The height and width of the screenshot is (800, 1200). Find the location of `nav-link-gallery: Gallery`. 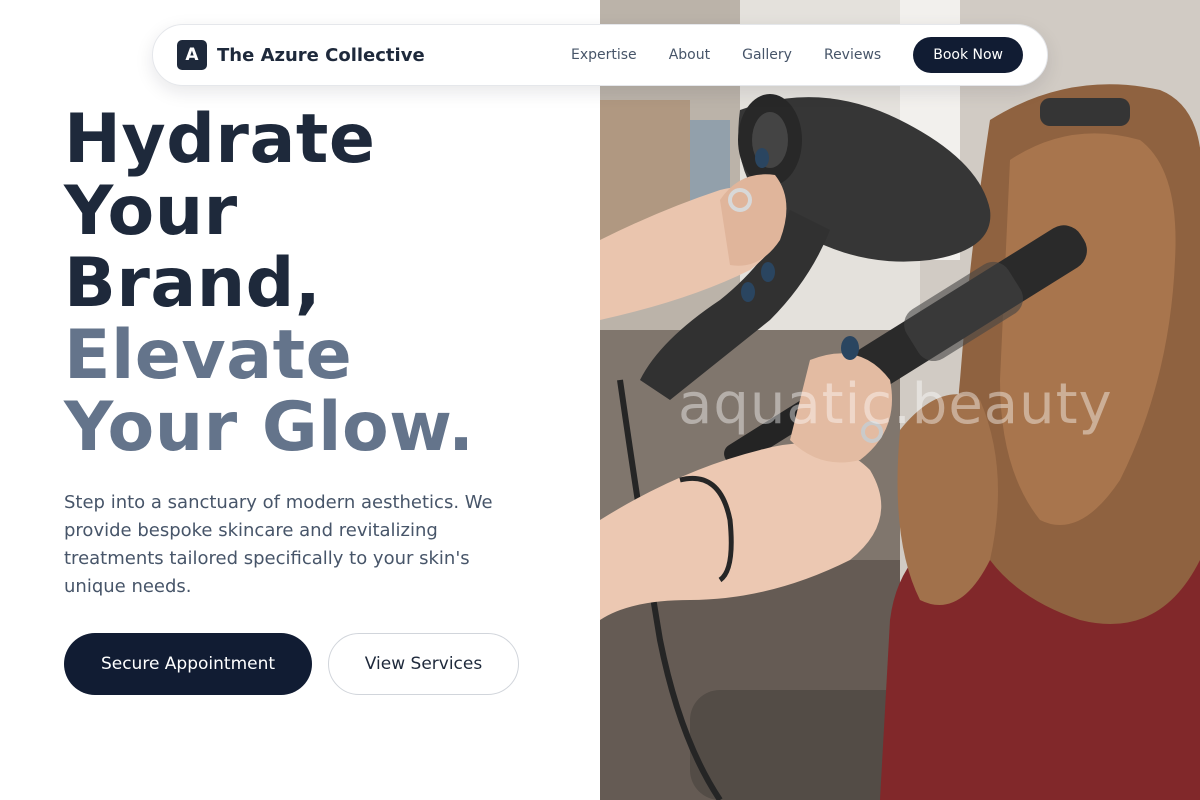

nav-link-gallery: Gallery is located at coordinates (767, 55).